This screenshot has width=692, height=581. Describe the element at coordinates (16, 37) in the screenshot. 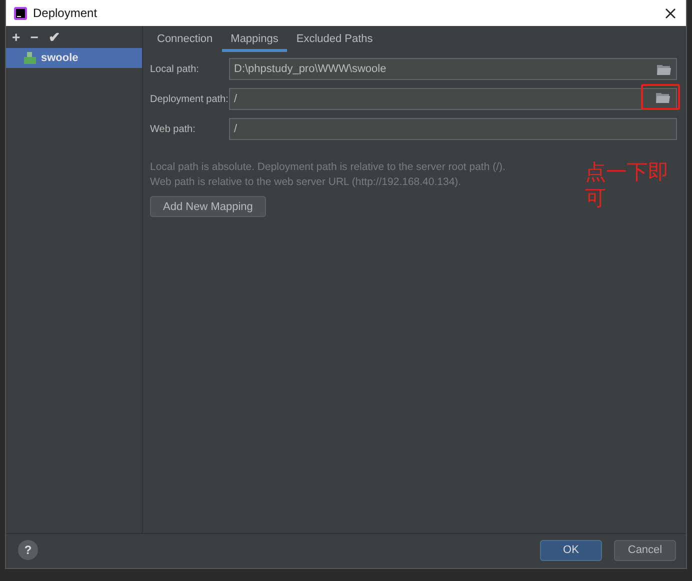

I see `add-icon: +` at that location.